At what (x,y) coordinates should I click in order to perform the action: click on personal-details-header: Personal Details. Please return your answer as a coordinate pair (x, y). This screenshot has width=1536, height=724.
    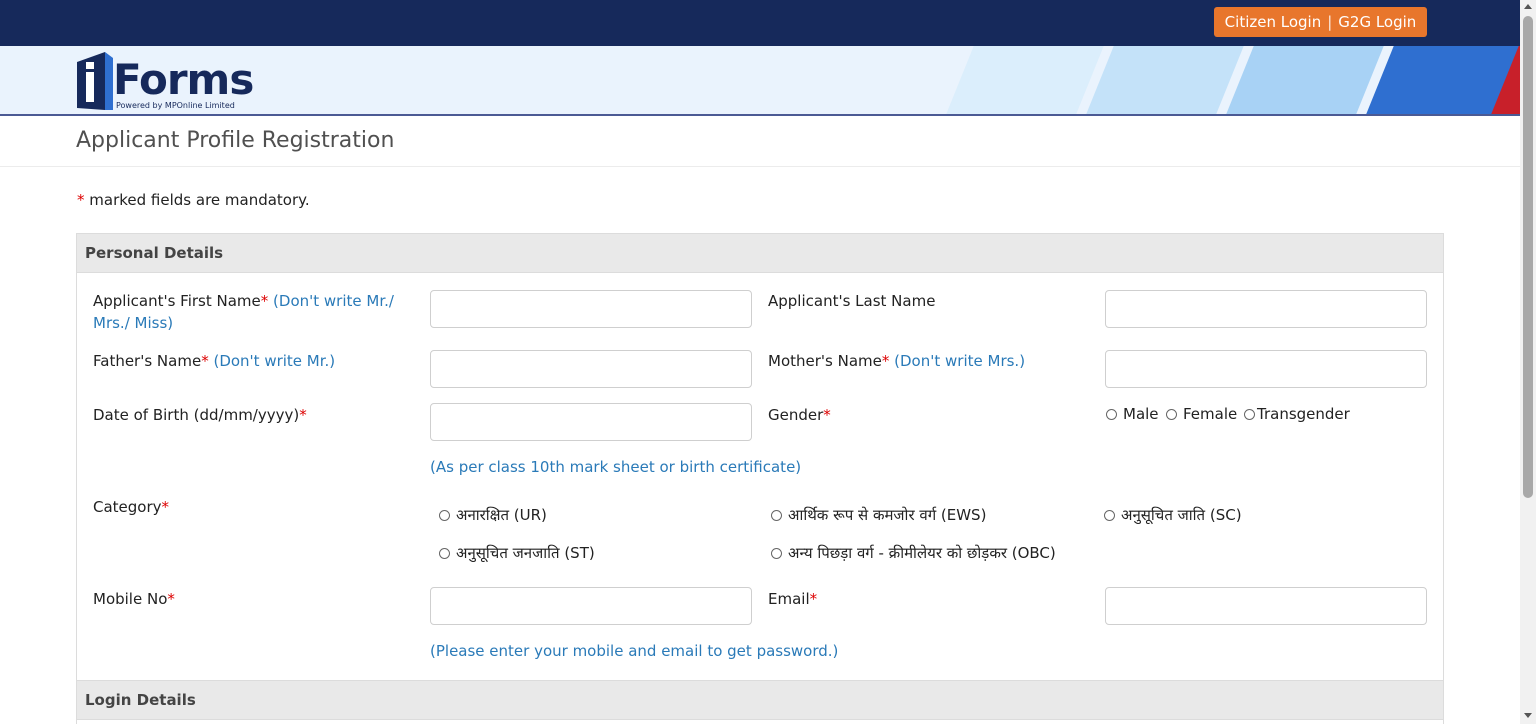
    Looking at the image, I should click on (760, 253).